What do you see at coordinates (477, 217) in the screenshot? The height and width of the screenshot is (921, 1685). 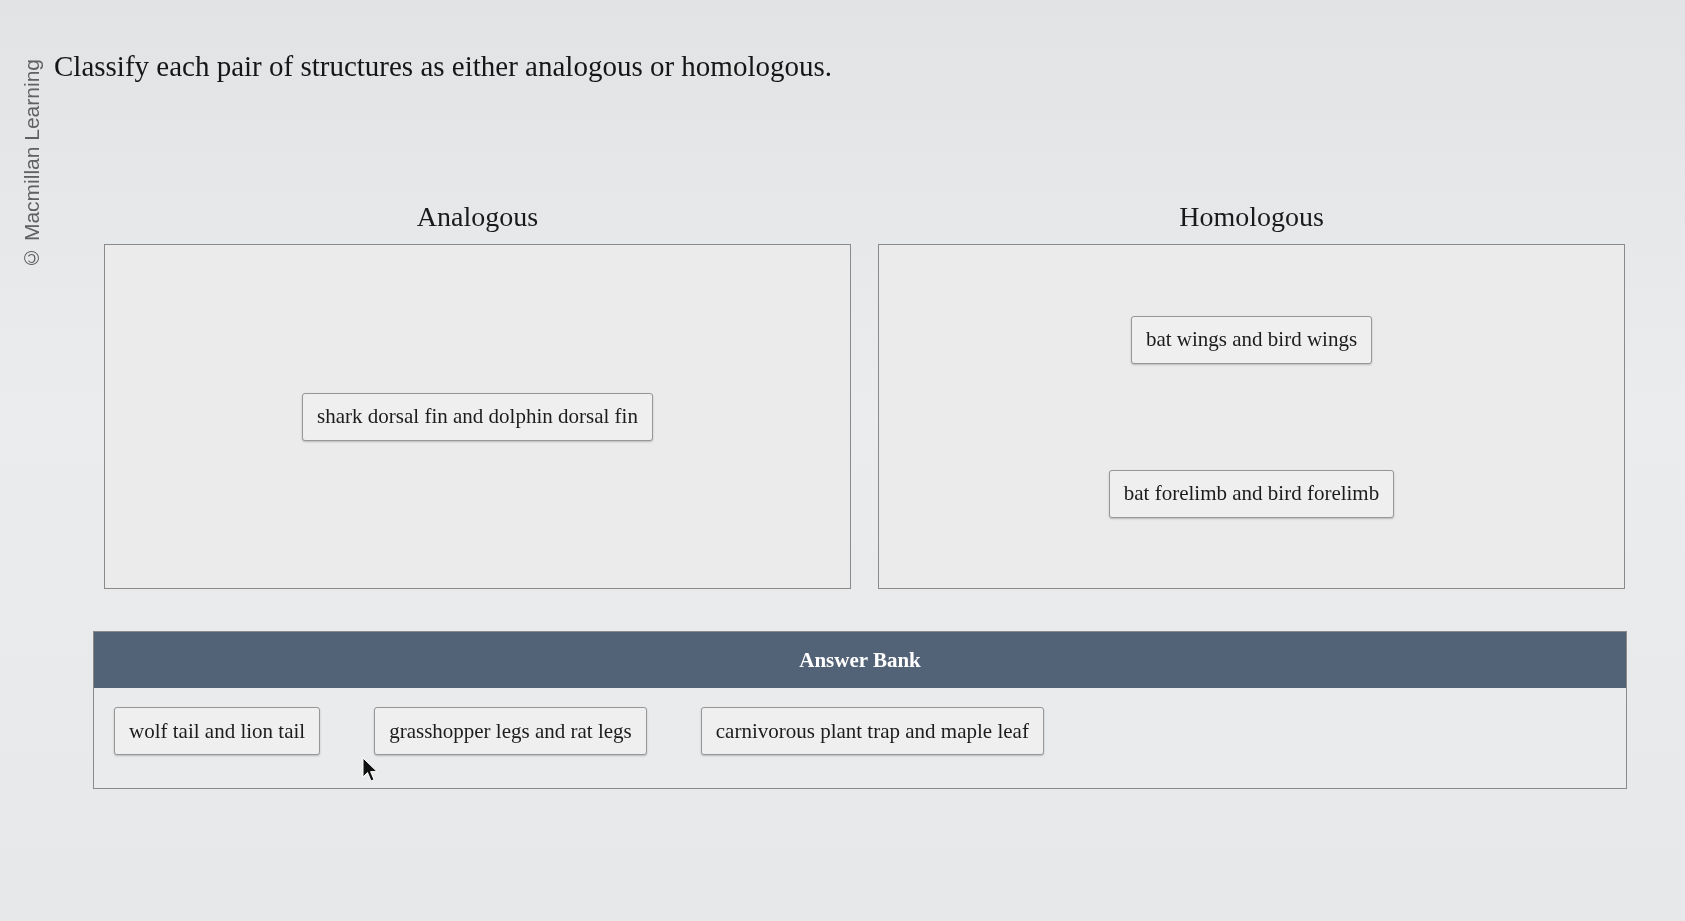 I see `zone-heading: Analogous` at bounding box center [477, 217].